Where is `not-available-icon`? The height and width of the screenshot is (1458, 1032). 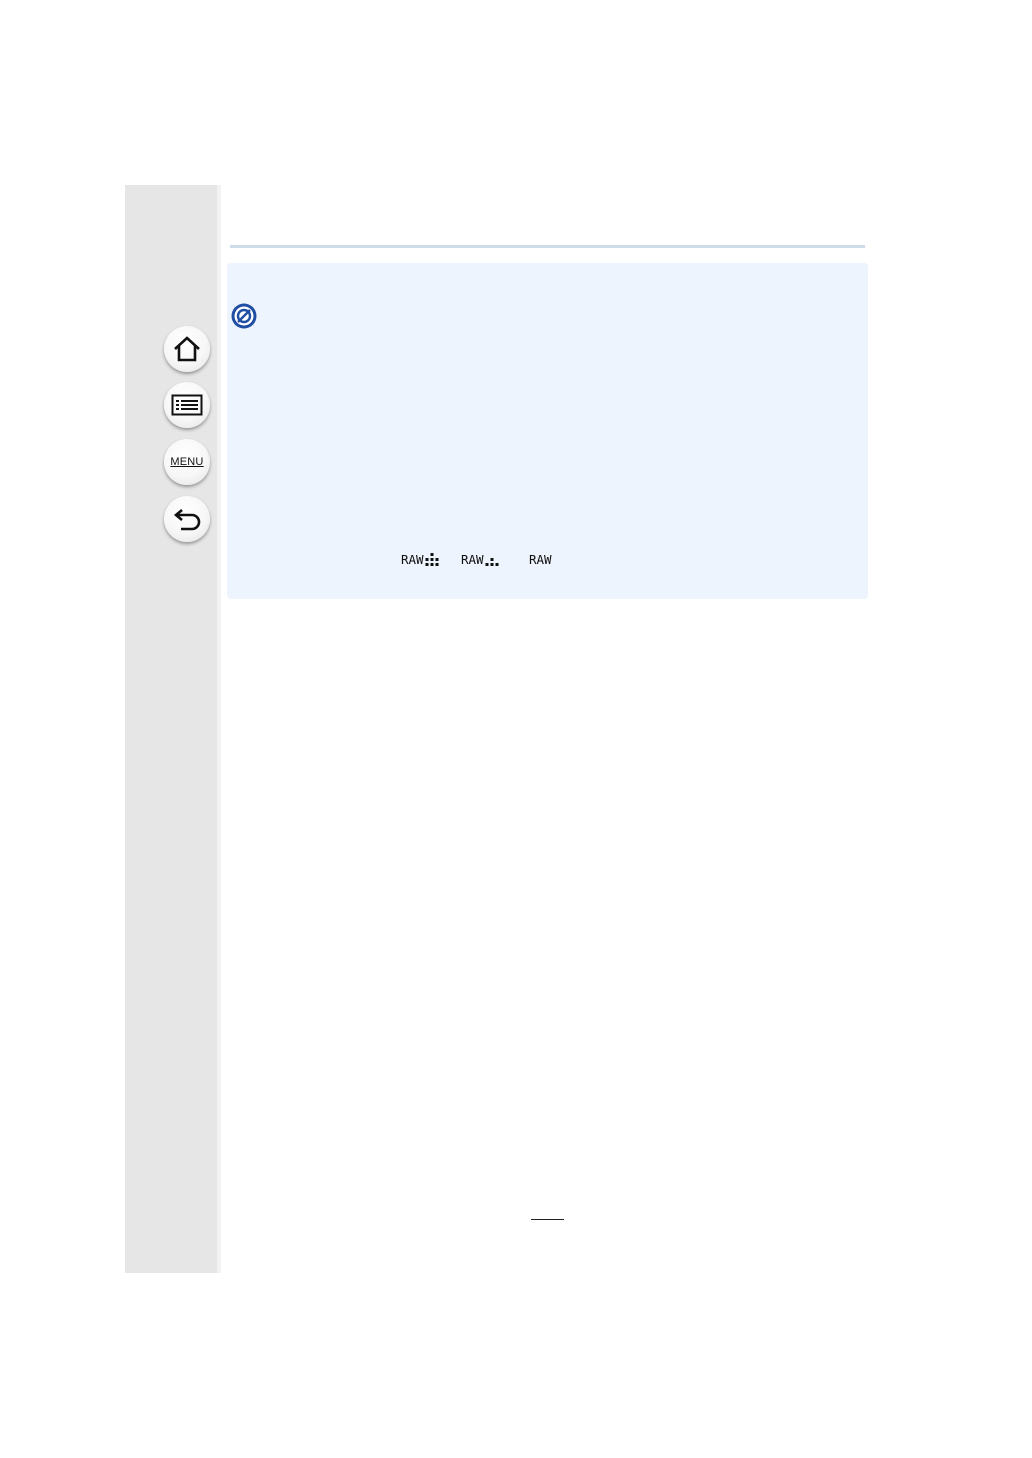 not-available-icon is located at coordinates (244, 316).